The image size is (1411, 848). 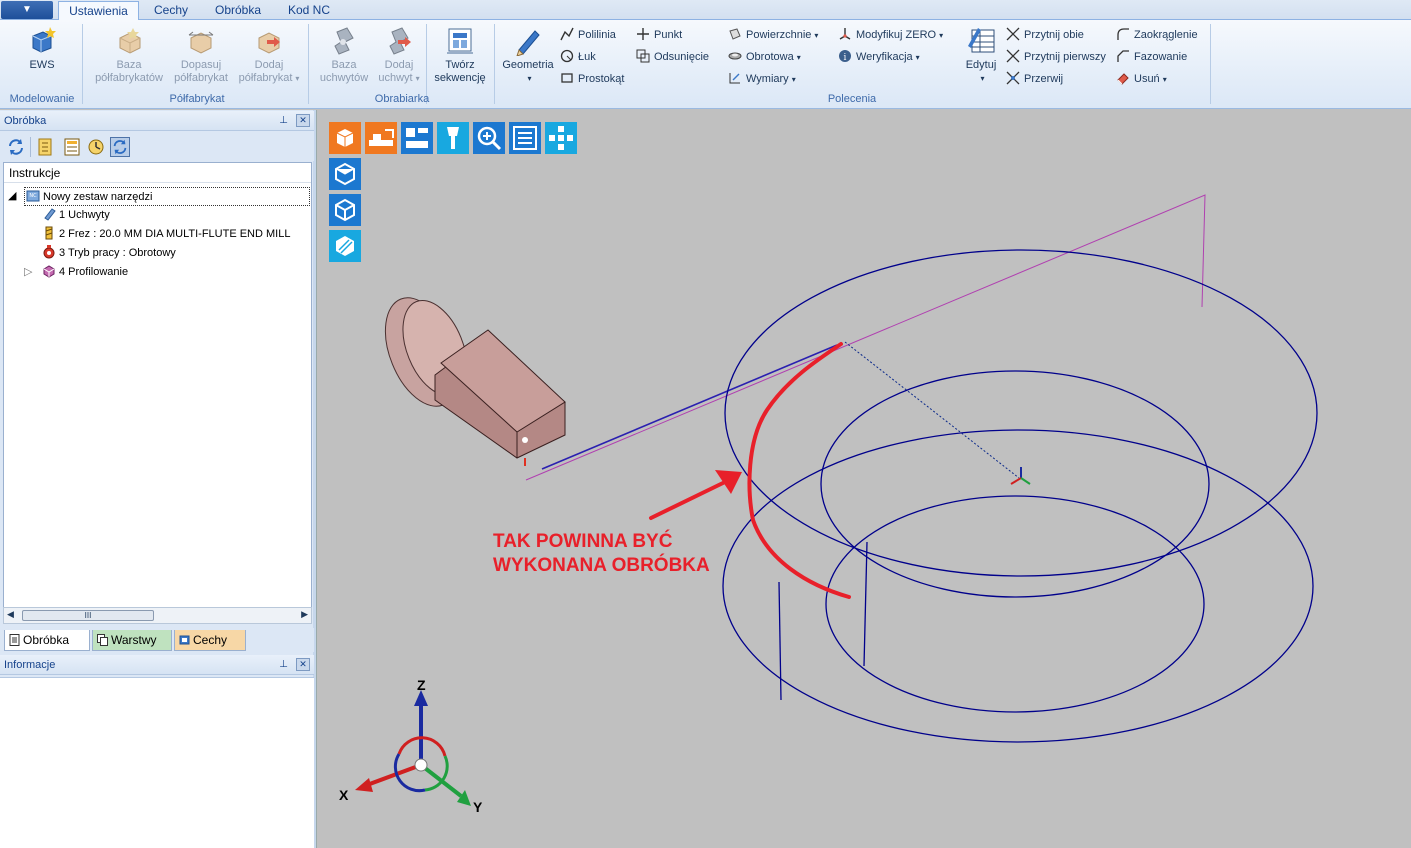 I want to click on dodaj-polfabrykat-button: Dodaj półfabrykat ▾, so click(x=269, y=55).